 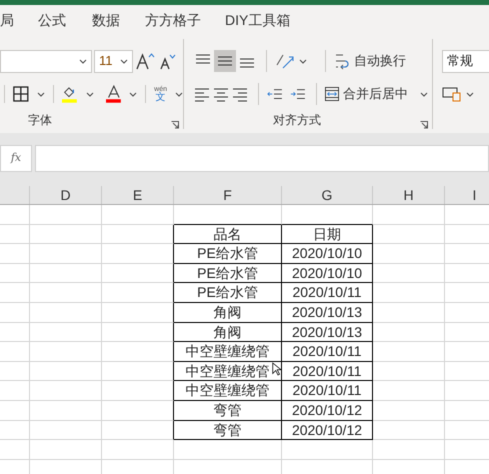 What do you see at coordinates (227, 195) in the screenshot?
I see `column-header: F` at bounding box center [227, 195].